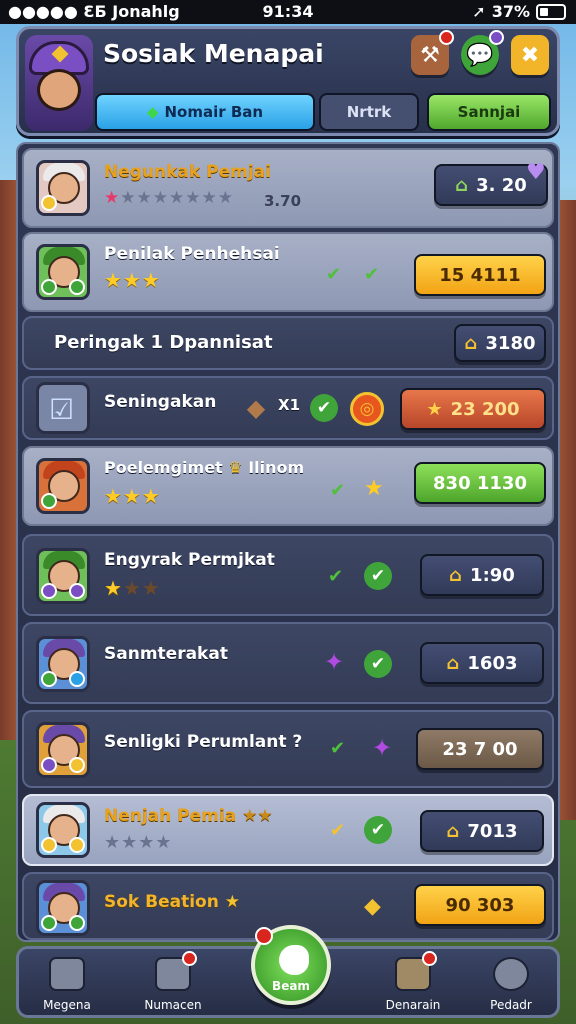 Image resolution: width=576 pixels, height=1024 pixels. I want to click on player-name: Peringak 1 Dpannisat, so click(163, 342).